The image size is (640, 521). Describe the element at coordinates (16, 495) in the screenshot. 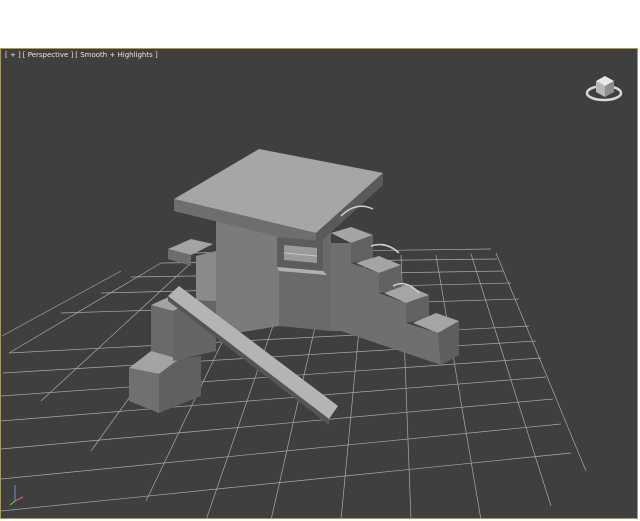

I see `axis-tripod-icon` at that location.